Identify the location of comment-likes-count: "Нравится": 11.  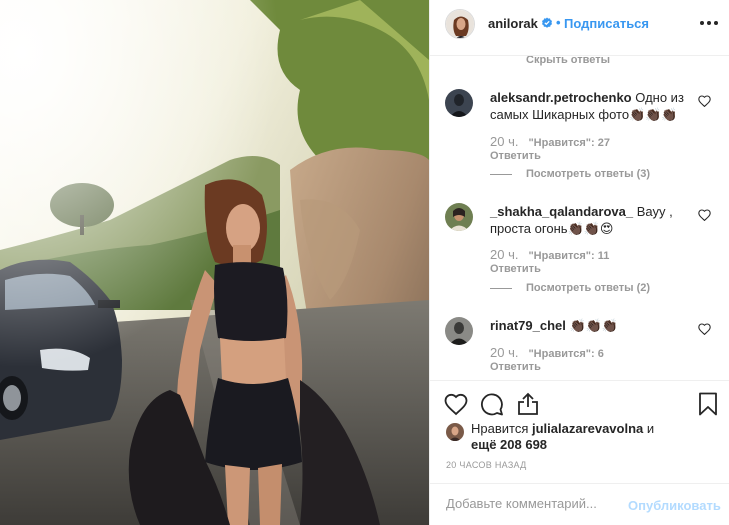
(568, 256).